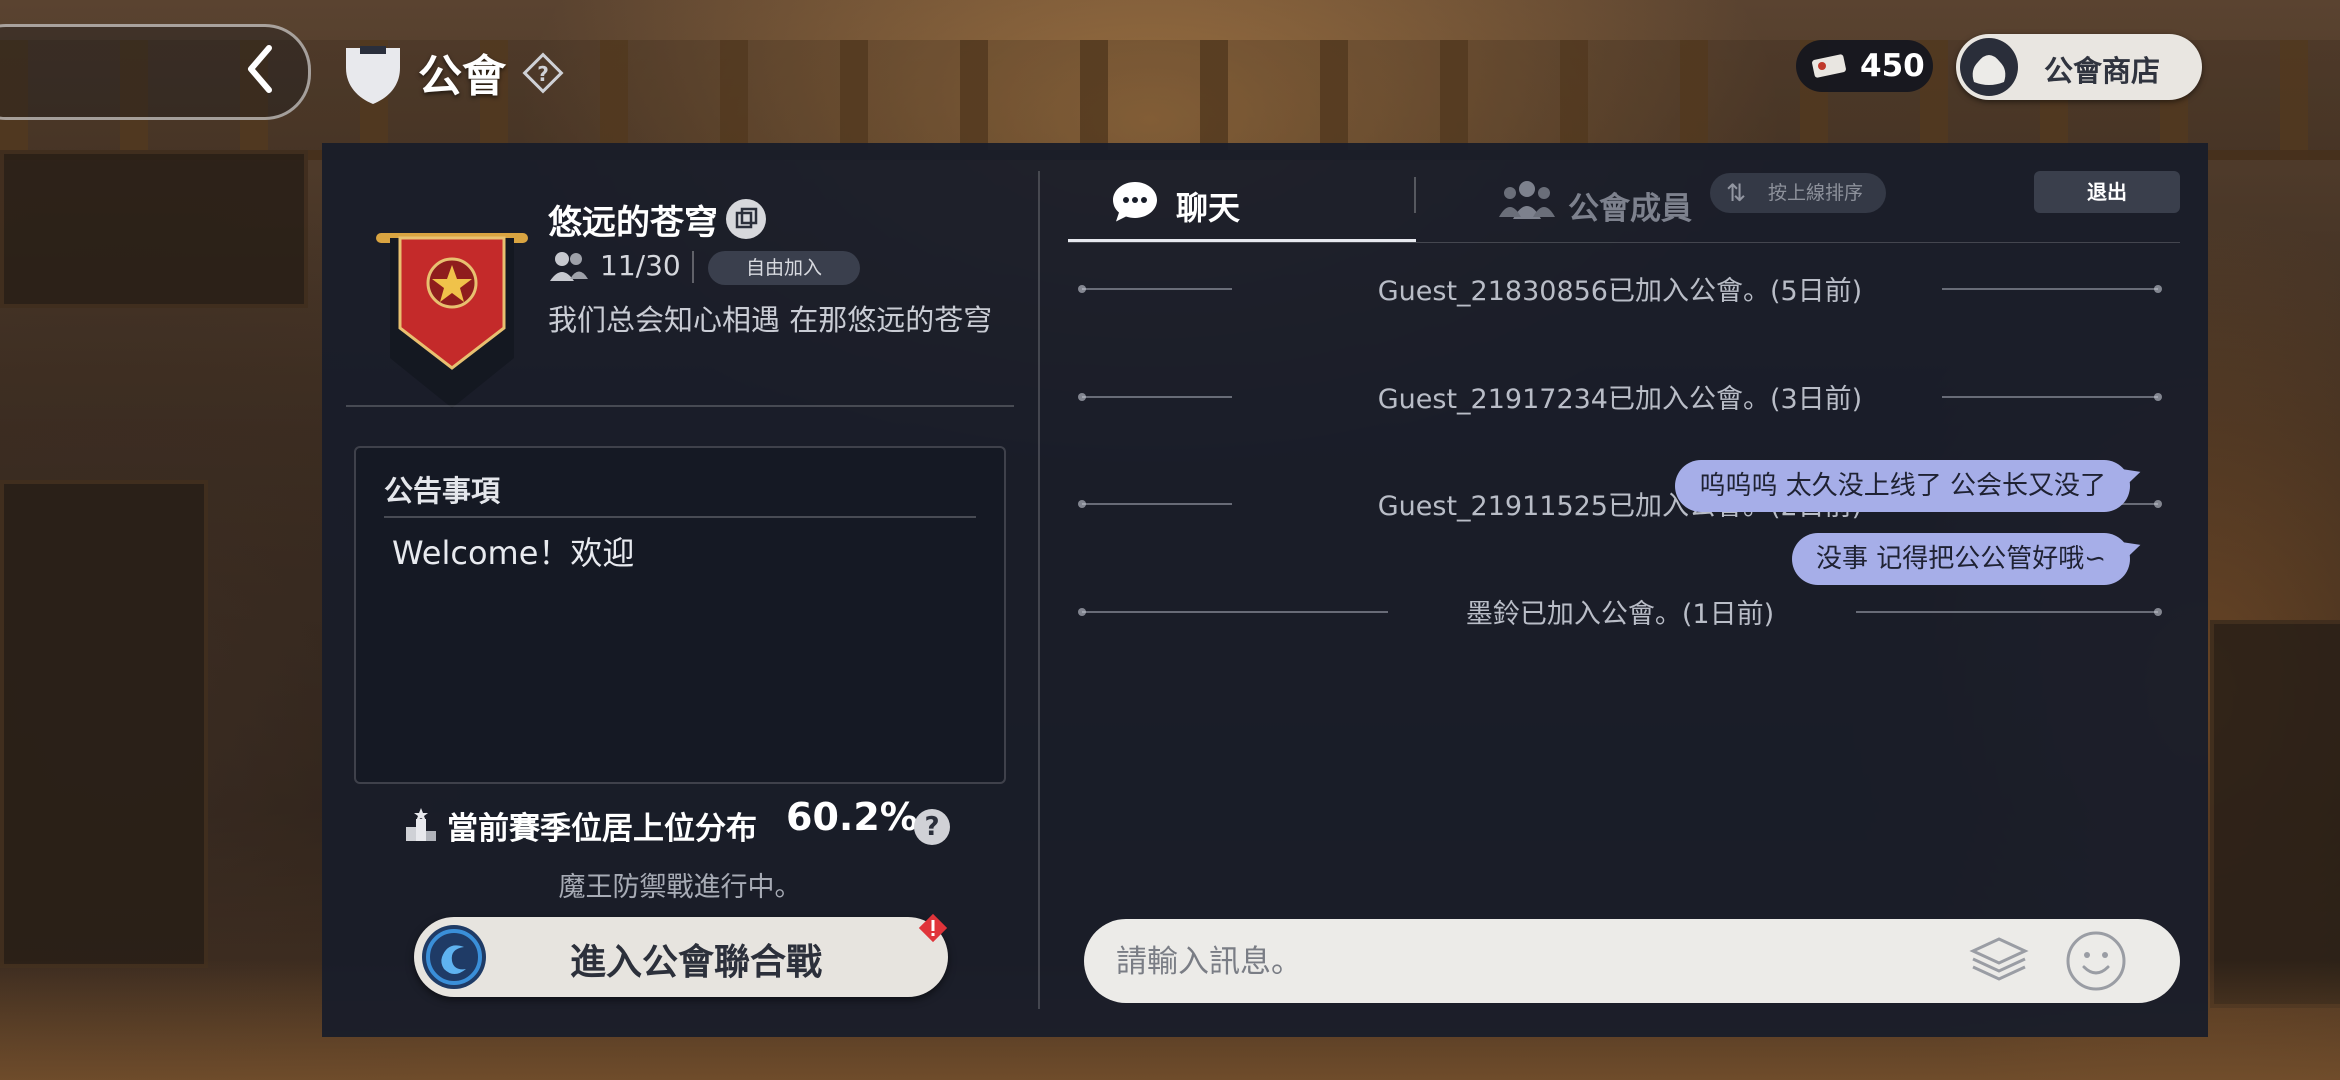  I want to click on notice-body: Welcome！欢迎, so click(513, 553).